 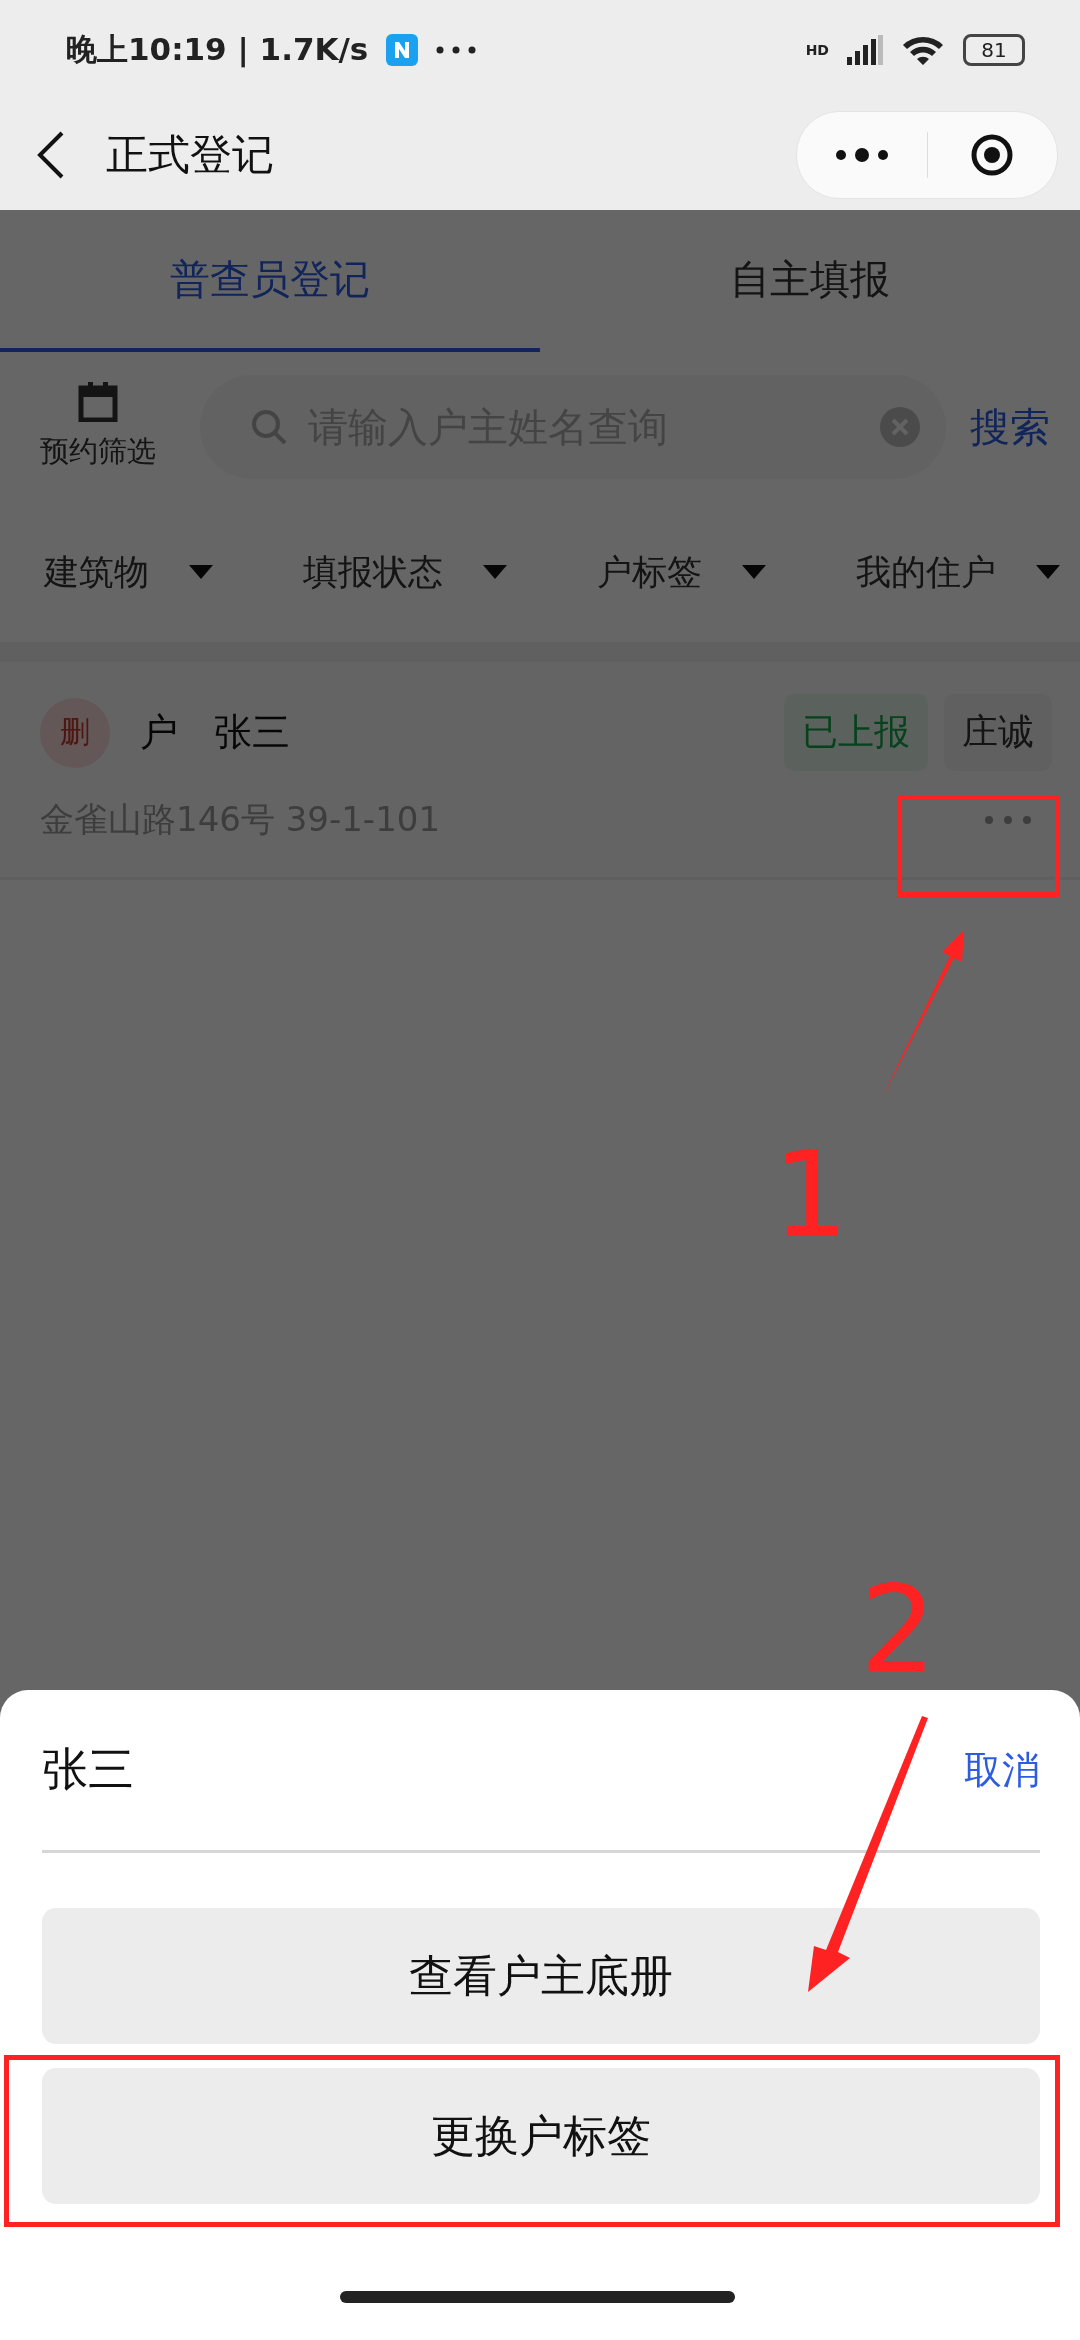 What do you see at coordinates (405, 572) in the screenshot?
I see `filter-dropdown: 填报状态` at bounding box center [405, 572].